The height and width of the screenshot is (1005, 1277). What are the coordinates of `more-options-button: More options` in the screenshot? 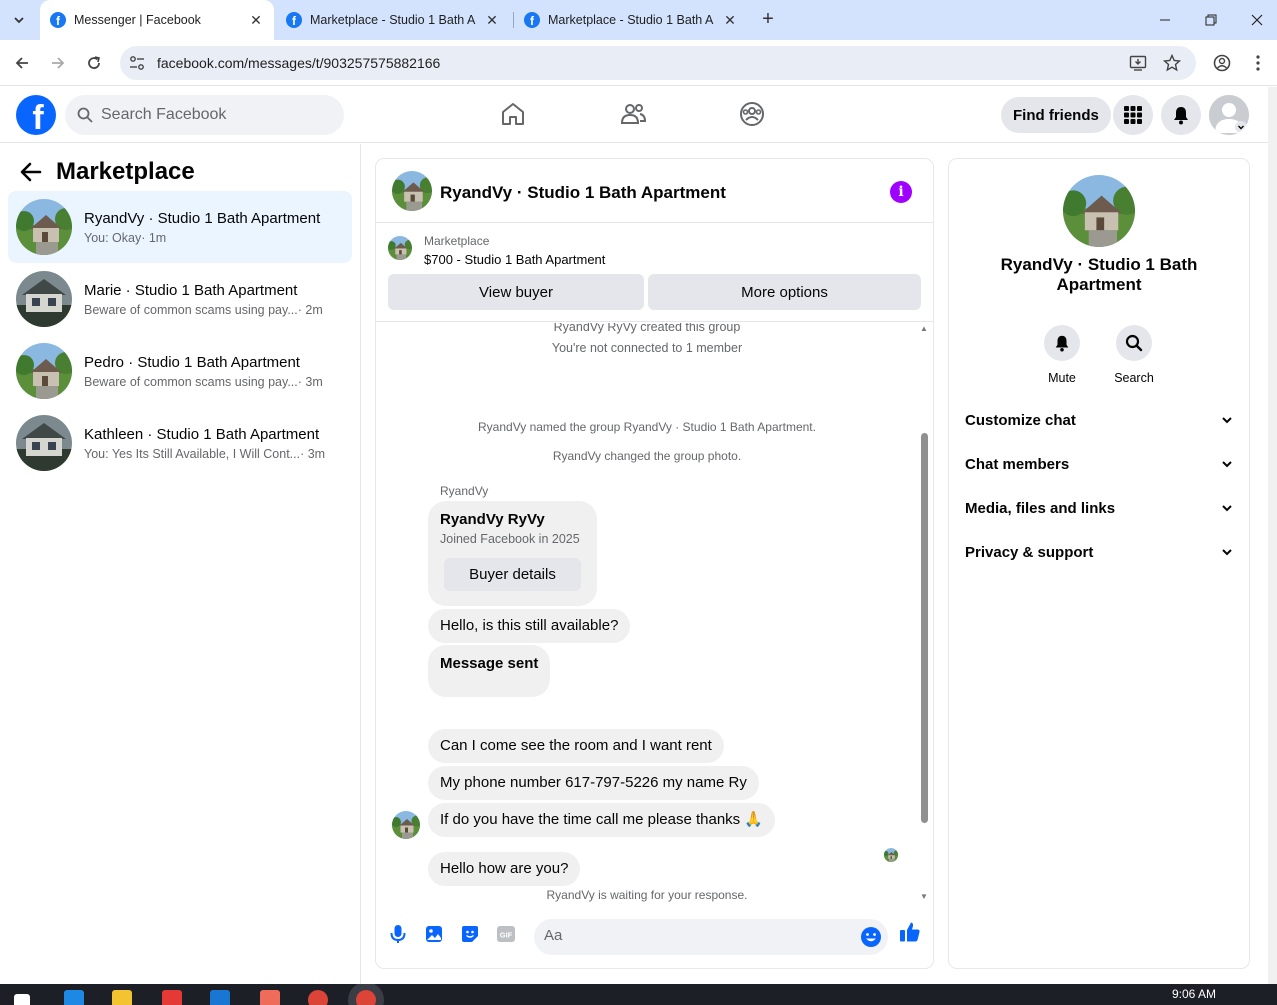 It's located at (784, 292).